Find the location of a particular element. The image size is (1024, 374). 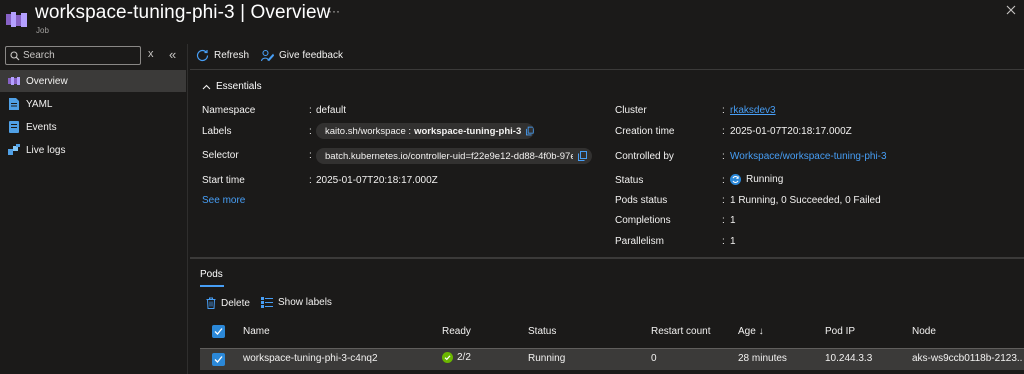

essentials-toggle: Essentials is located at coordinates (232, 86).